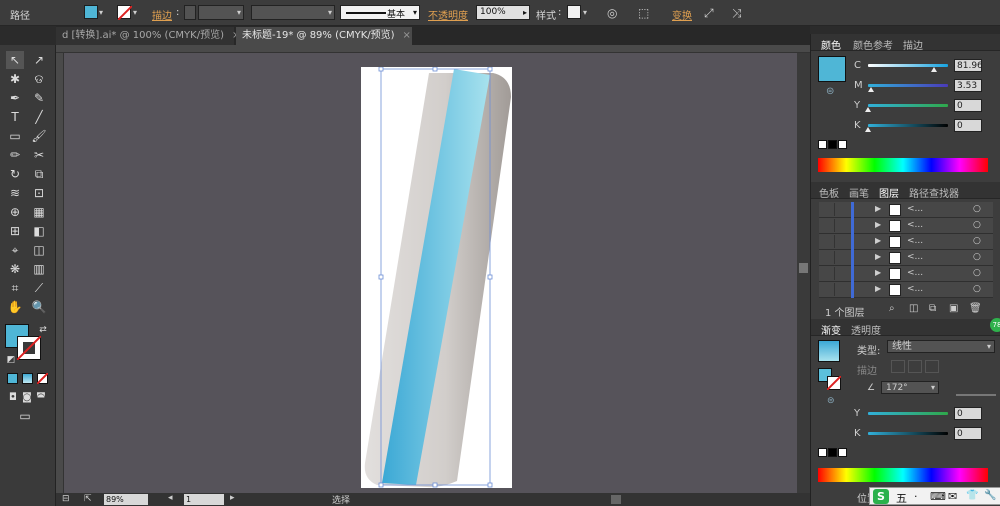 This screenshot has height=506, width=1000. What do you see at coordinates (975, 308) in the screenshot?
I see `delete-layer-icon: 🗑` at bounding box center [975, 308].